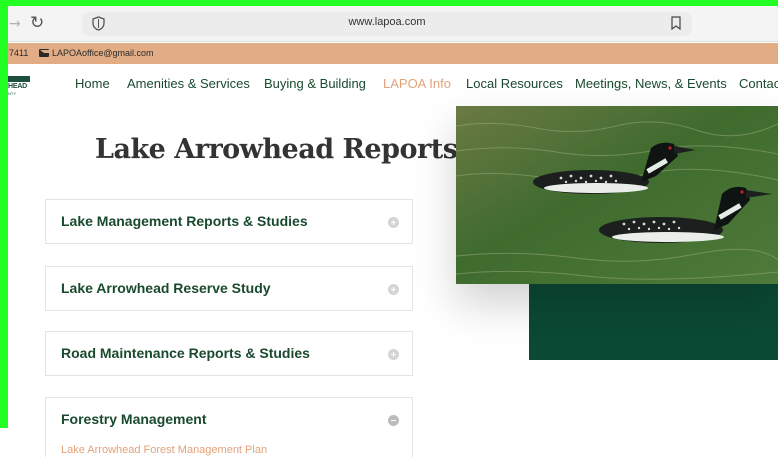 This screenshot has width=778, height=457. I want to click on minus-circle-icon, so click(393, 420).